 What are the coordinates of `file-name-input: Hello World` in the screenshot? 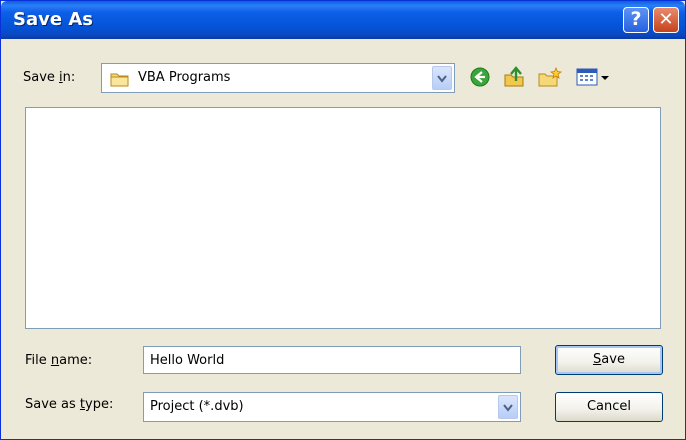 It's located at (332, 360).